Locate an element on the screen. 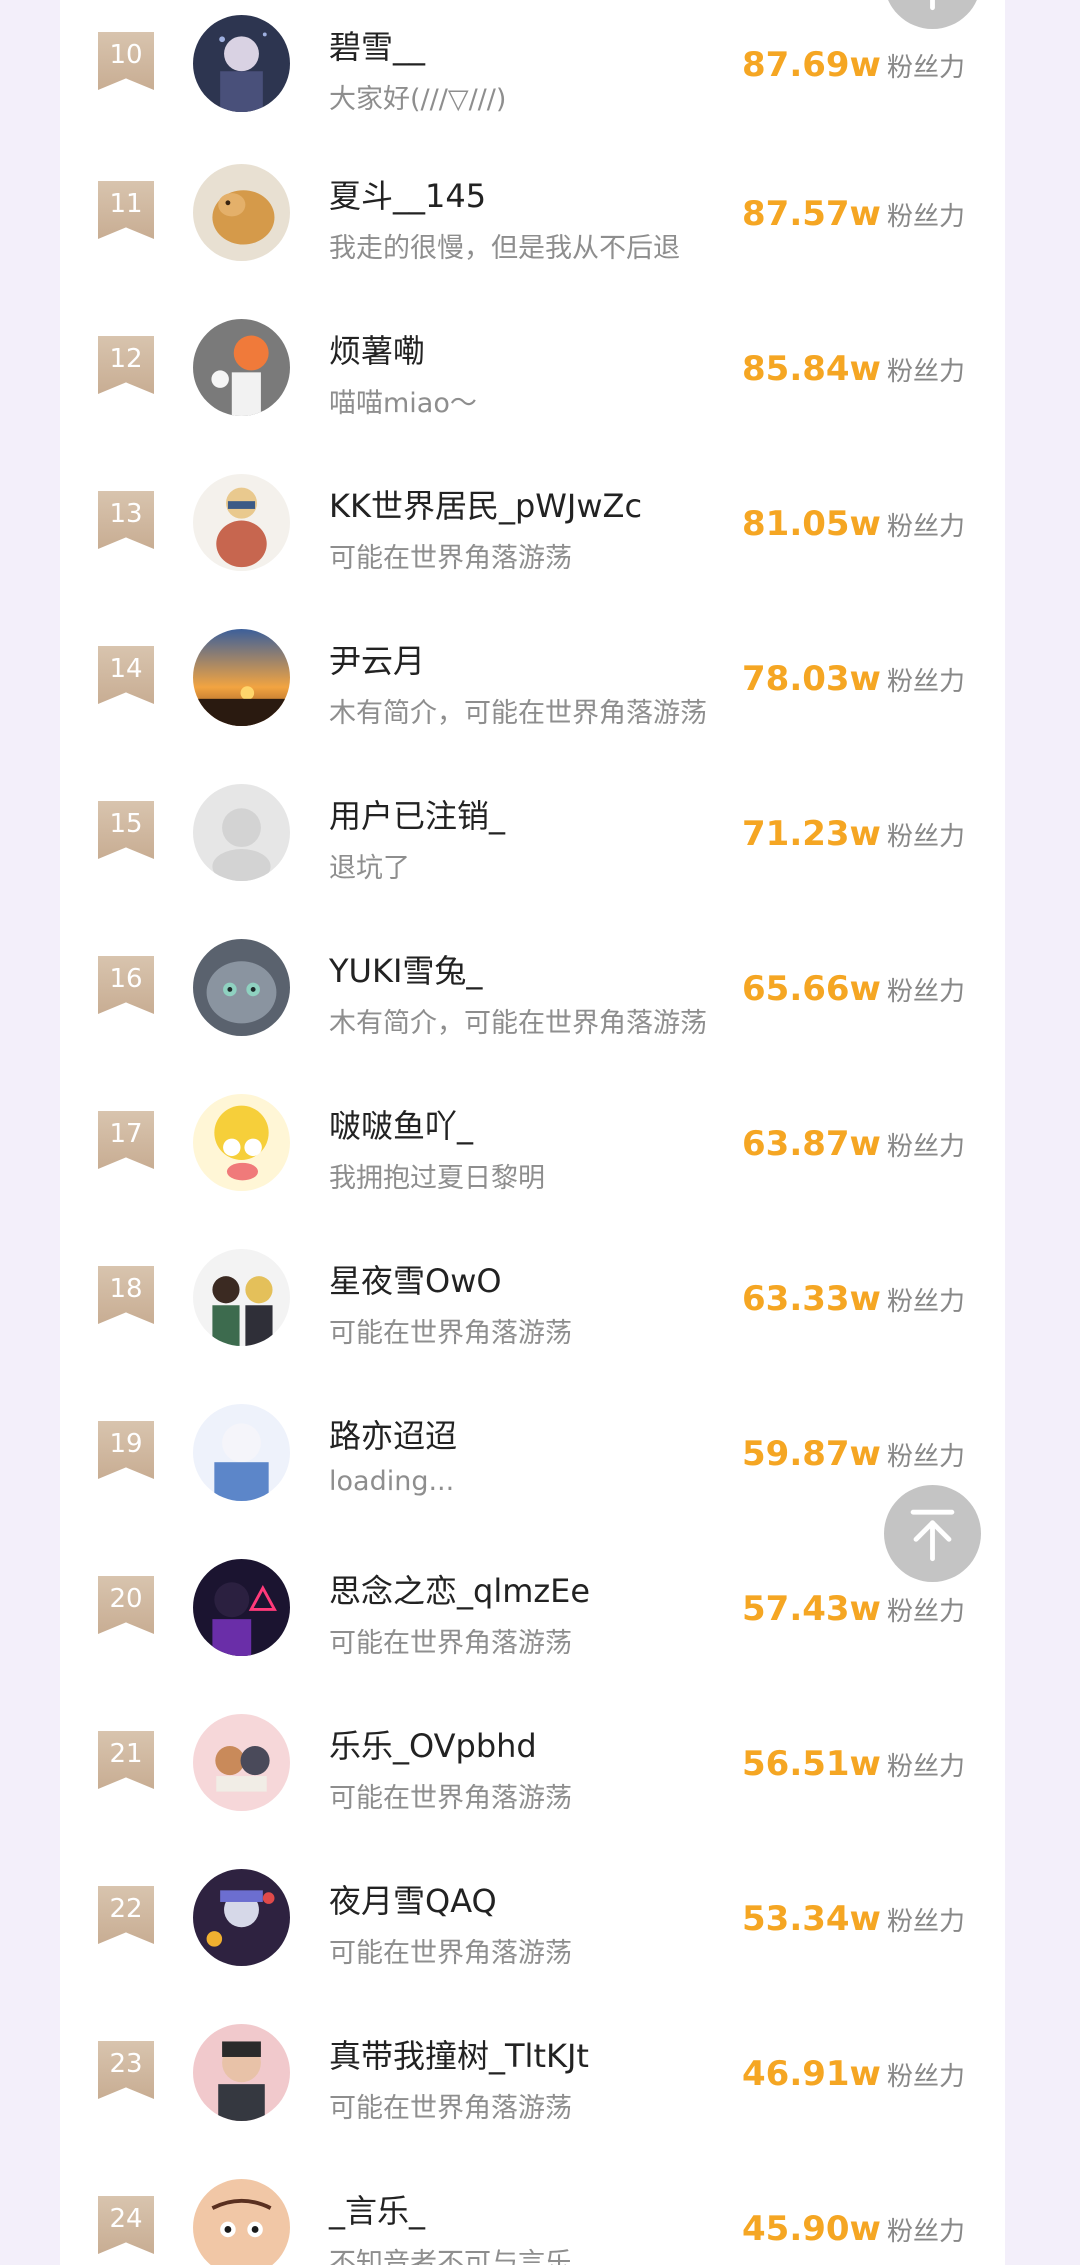 The width and height of the screenshot is (1080, 2265). score-value: 85.84w is located at coordinates (811, 369).